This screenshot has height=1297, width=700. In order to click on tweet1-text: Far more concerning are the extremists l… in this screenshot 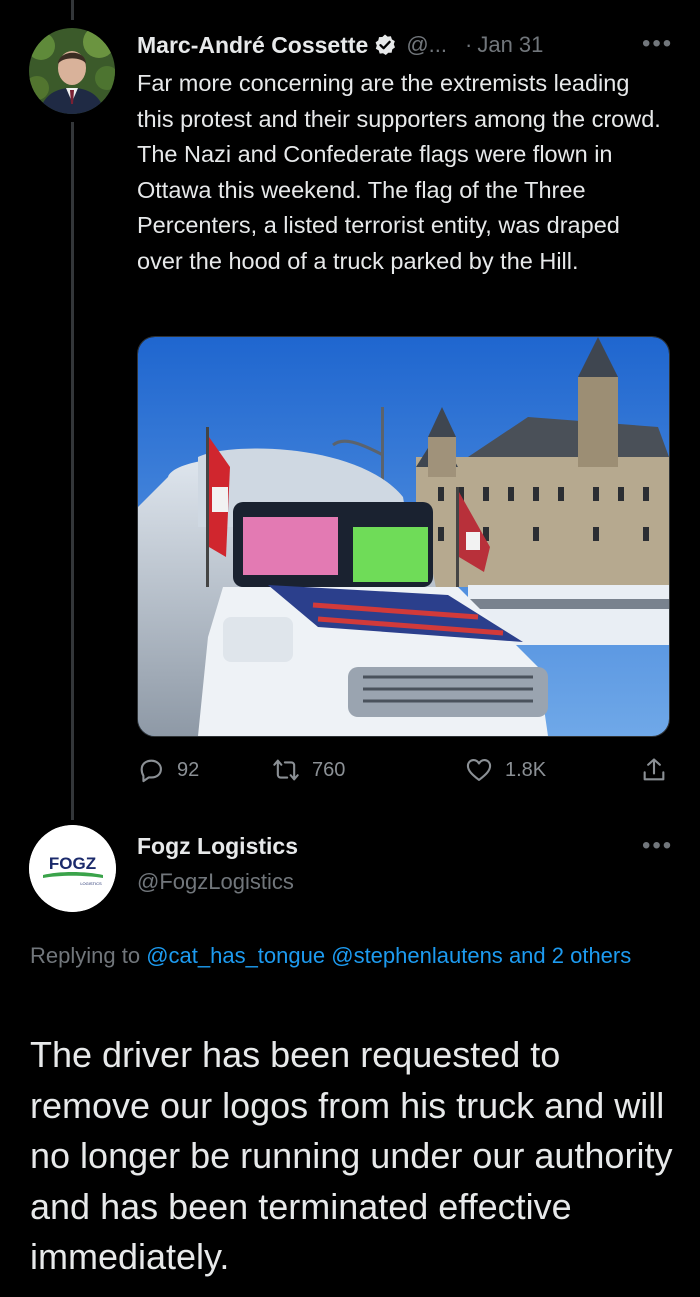, I will do `click(399, 172)`.